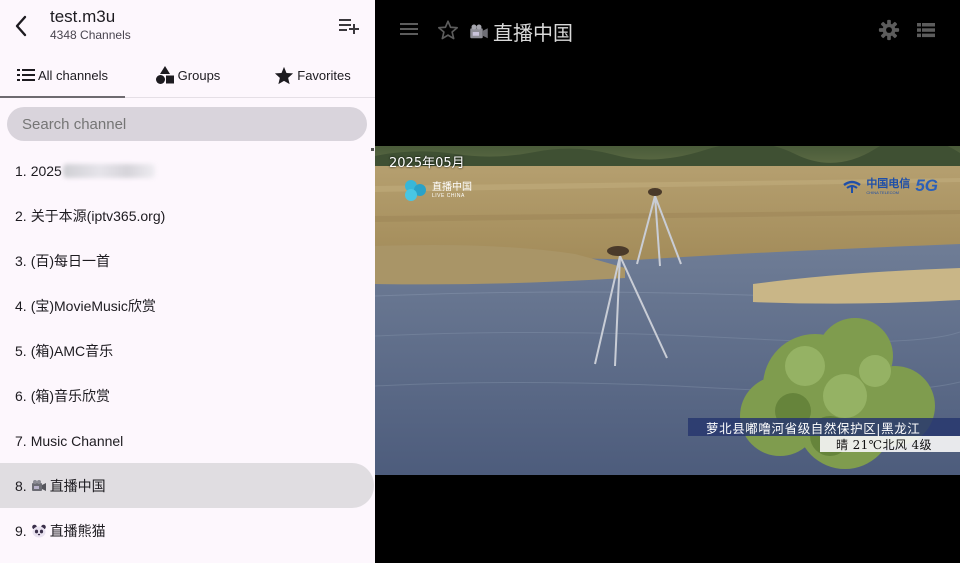  What do you see at coordinates (93, 305) in the screenshot?
I see `channel-name: (宝)MovieMusic欣赏` at bounding box center [93, 305].